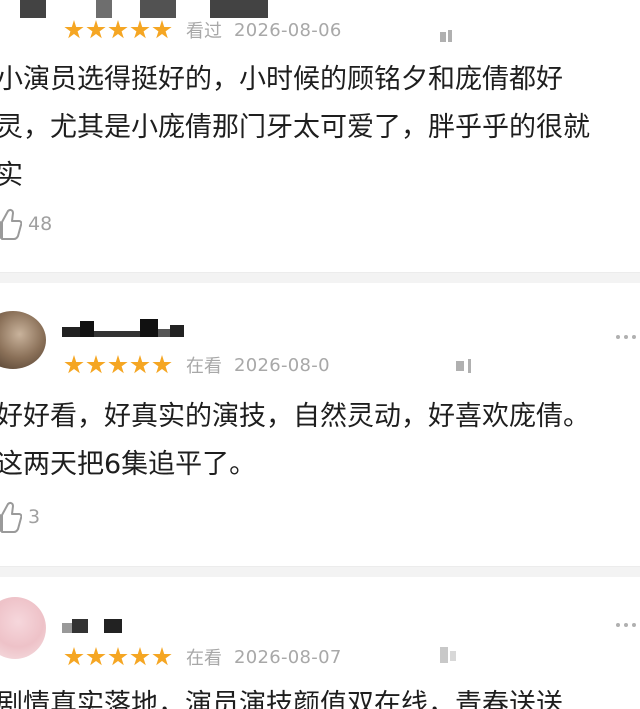 The height and width of the screenshot is (709, 640). I want to click on review-date: 2026-08-0, so click(282, 365).